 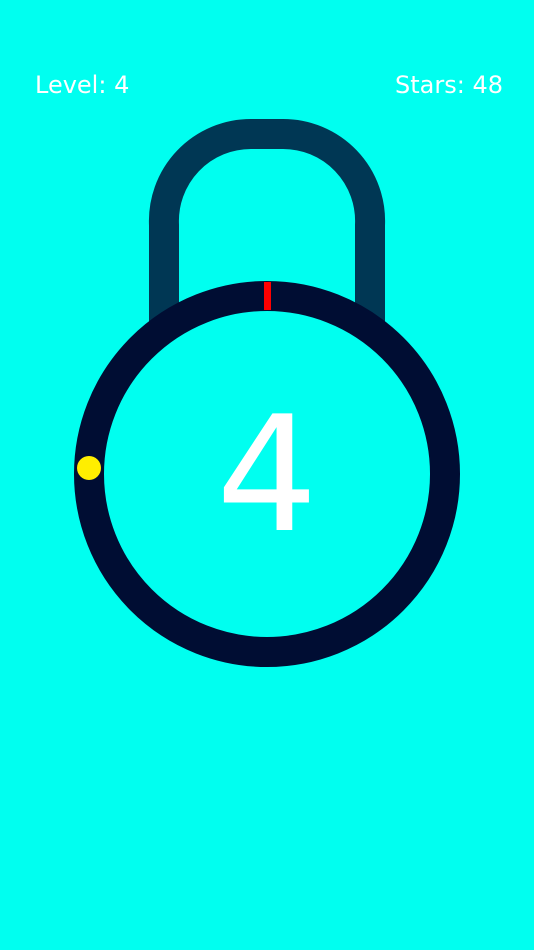 I want to click on lock-needle, so click(x=267, y=296).